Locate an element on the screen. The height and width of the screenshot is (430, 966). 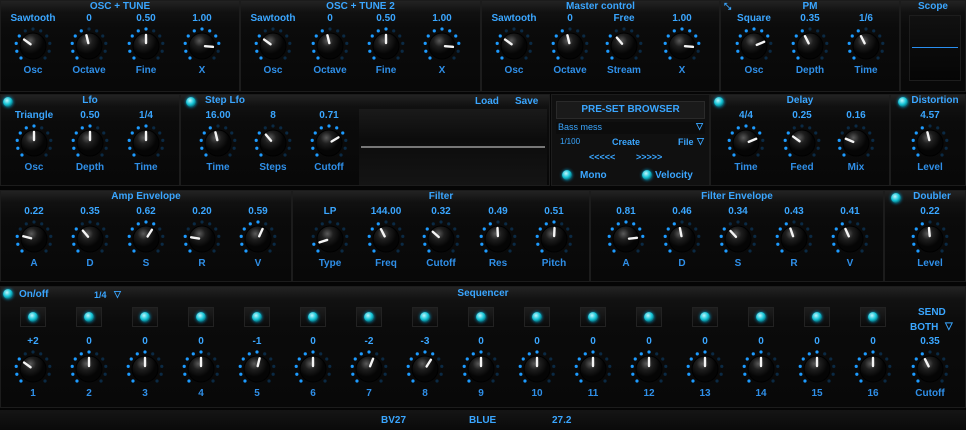
filter-env-d-knob is located at coordinates (682, 239).